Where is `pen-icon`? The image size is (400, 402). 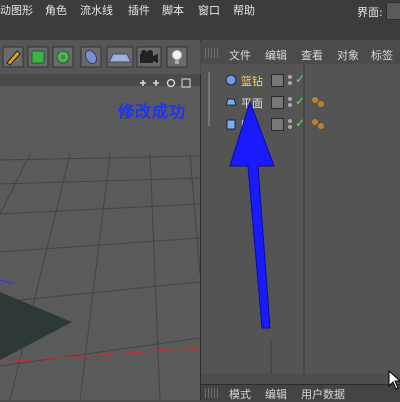 pen-icon is located at coordinates (13, 57).